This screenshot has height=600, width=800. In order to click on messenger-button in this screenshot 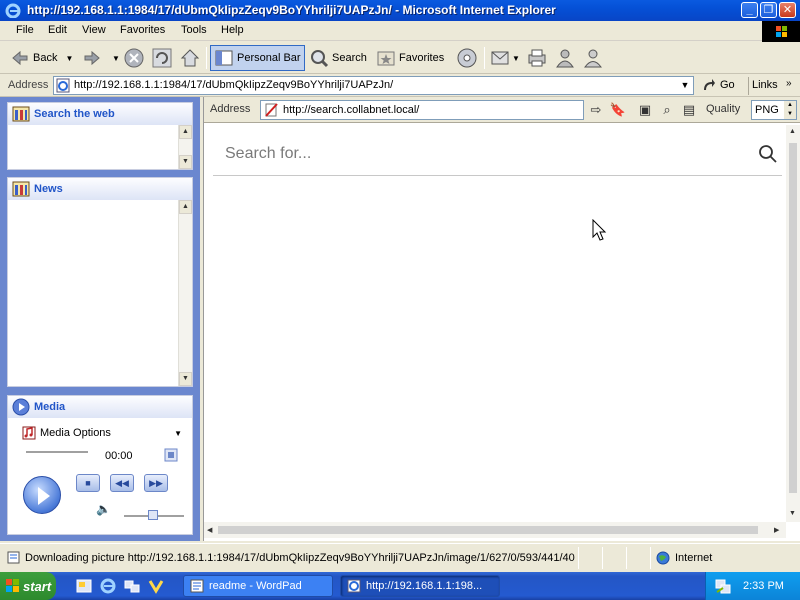, I will do `click(565, 58)`.